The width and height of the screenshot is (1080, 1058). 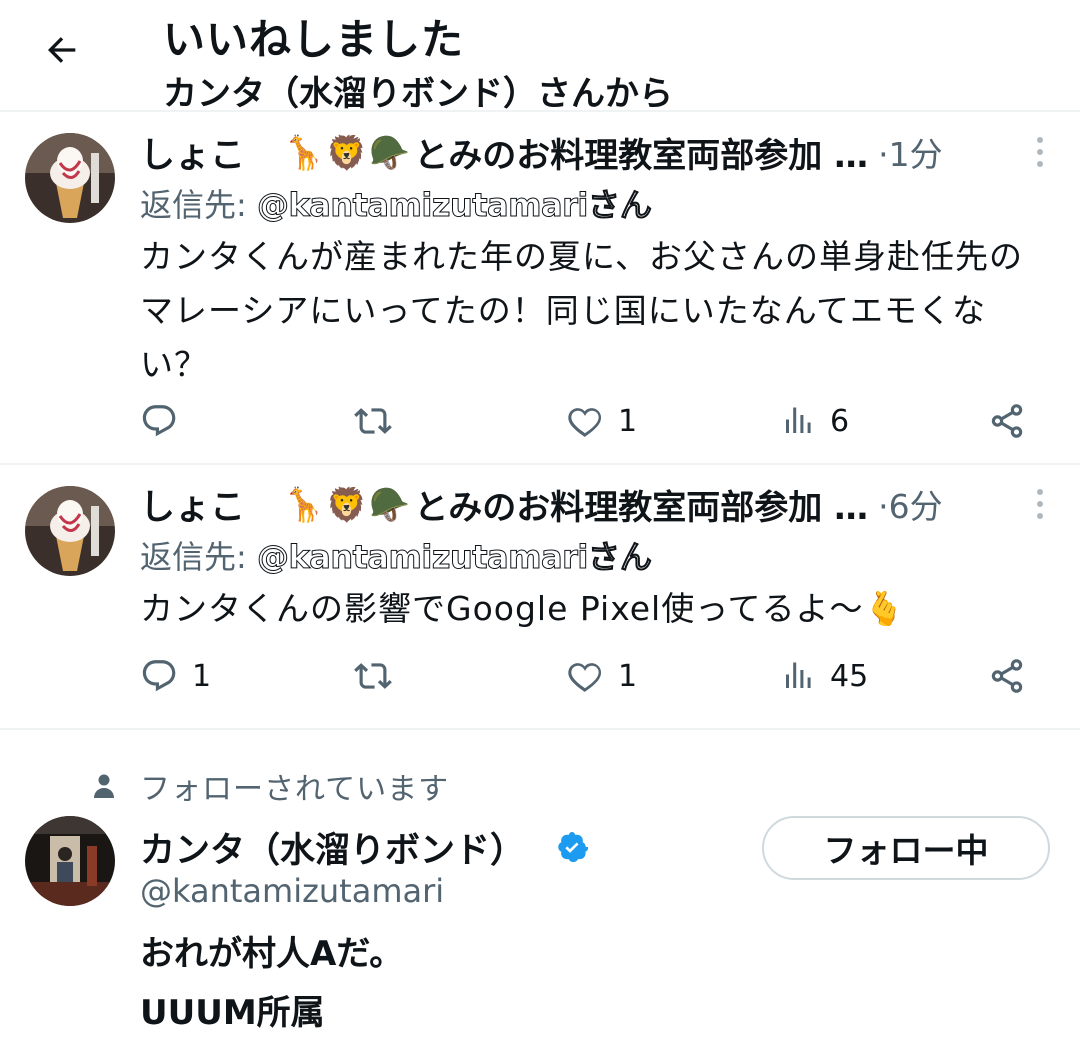 I want to click on tweet-actions: 1 1 45, so click(x=590, y=676).